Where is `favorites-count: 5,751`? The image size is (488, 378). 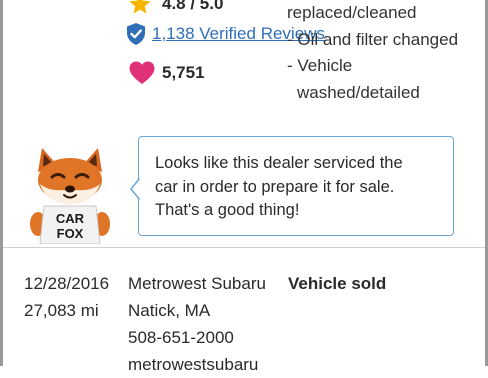
favorites-count: 5,751 is located at coordinates (183, 72).